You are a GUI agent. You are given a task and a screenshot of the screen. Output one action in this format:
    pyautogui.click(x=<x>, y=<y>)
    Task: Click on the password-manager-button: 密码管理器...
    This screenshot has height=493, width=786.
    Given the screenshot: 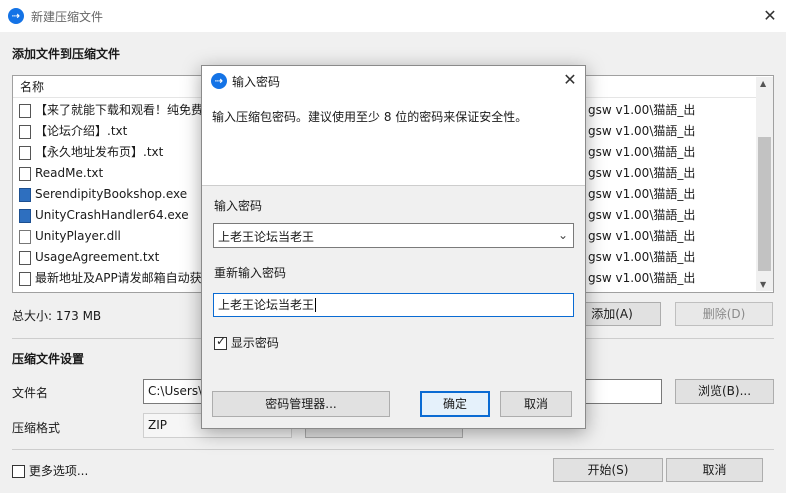 What is the action you would take?
    pyautogui.click(x=301, y=404)
    